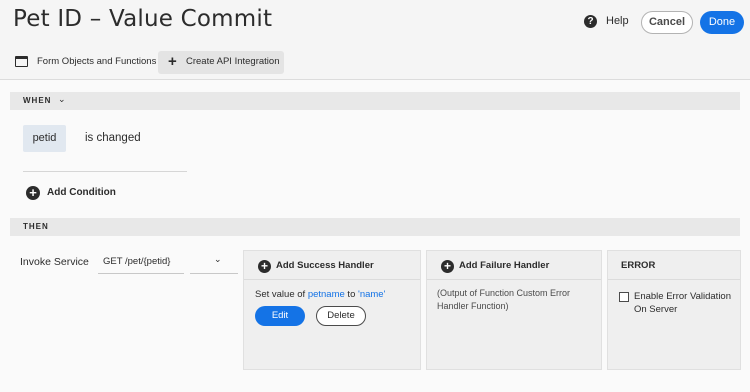 Image resolution: width=750 pixels, height=392 pixels. Describe the element at coordinates (375, 227) in the screenshot. I see `then-section-header: THEN` at that location.